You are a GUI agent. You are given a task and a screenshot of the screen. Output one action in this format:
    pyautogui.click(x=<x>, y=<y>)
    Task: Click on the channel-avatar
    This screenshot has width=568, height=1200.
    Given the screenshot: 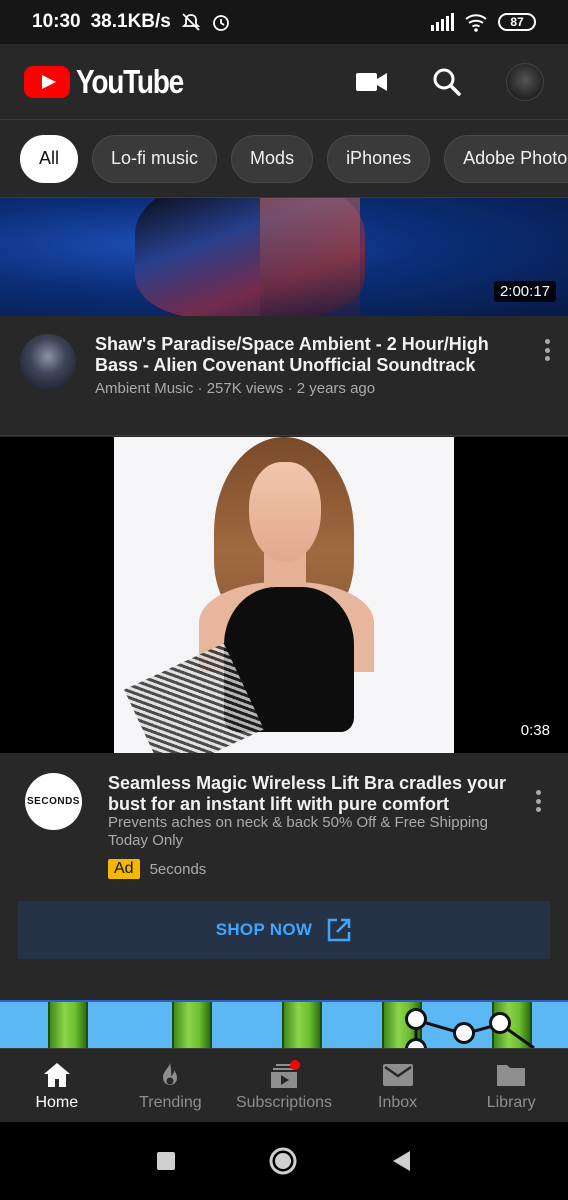 What is the action you would take?
    pyautogui.click(x=48, y=362)
    